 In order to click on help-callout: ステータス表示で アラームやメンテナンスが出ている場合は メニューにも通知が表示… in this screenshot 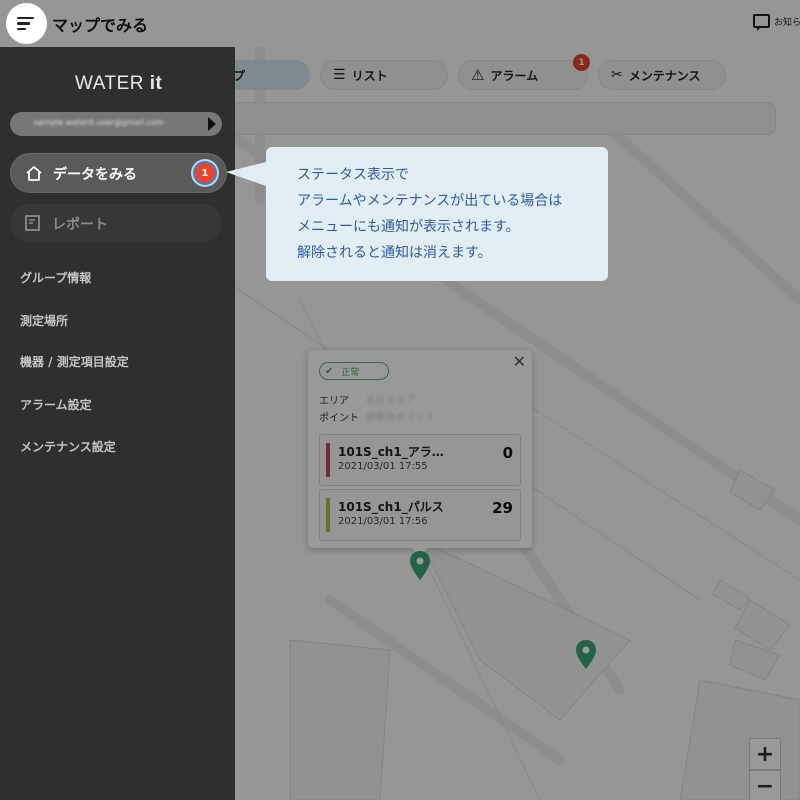, I will do `click(417, 214)`.